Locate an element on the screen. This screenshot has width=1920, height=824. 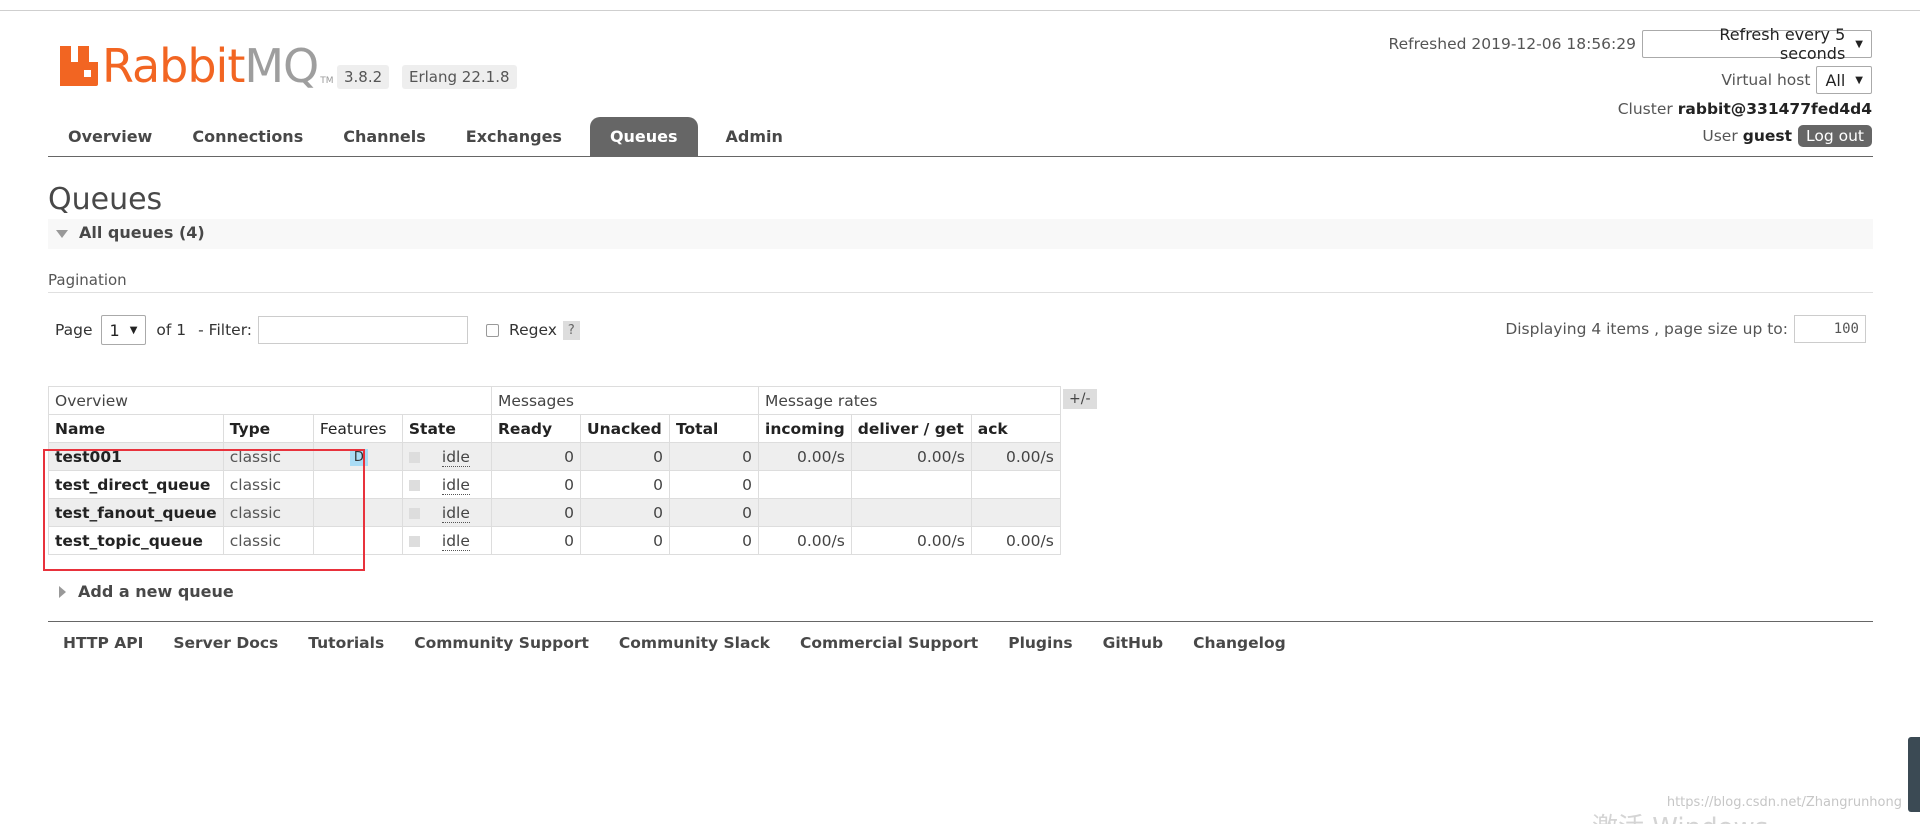
col-state: State is located at coordinates (447, 428).